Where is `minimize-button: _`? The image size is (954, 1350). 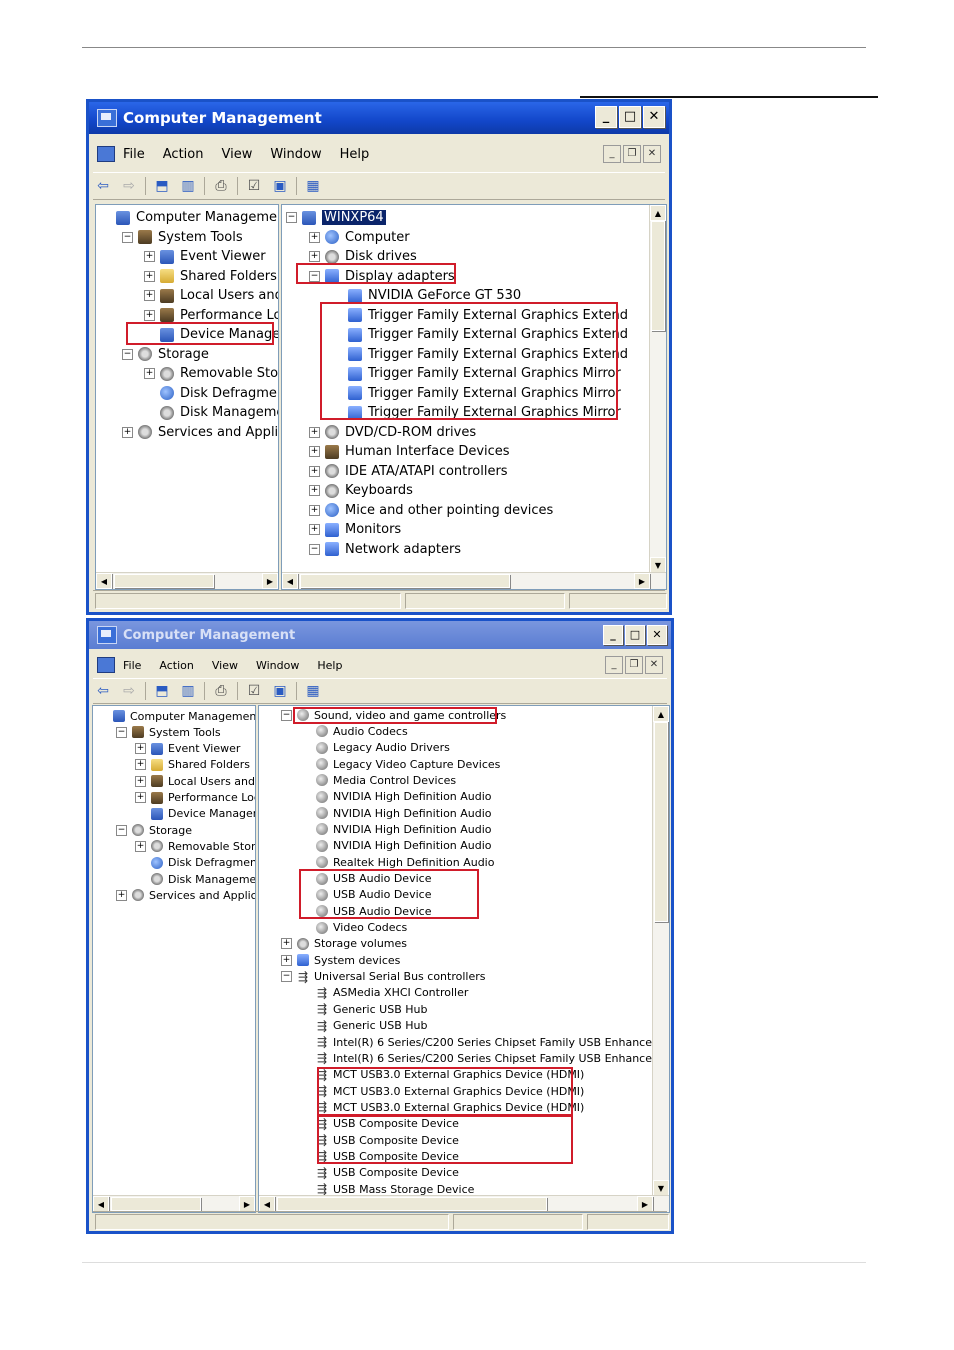
minimize-button: _ is located at coordinates (606, 117).